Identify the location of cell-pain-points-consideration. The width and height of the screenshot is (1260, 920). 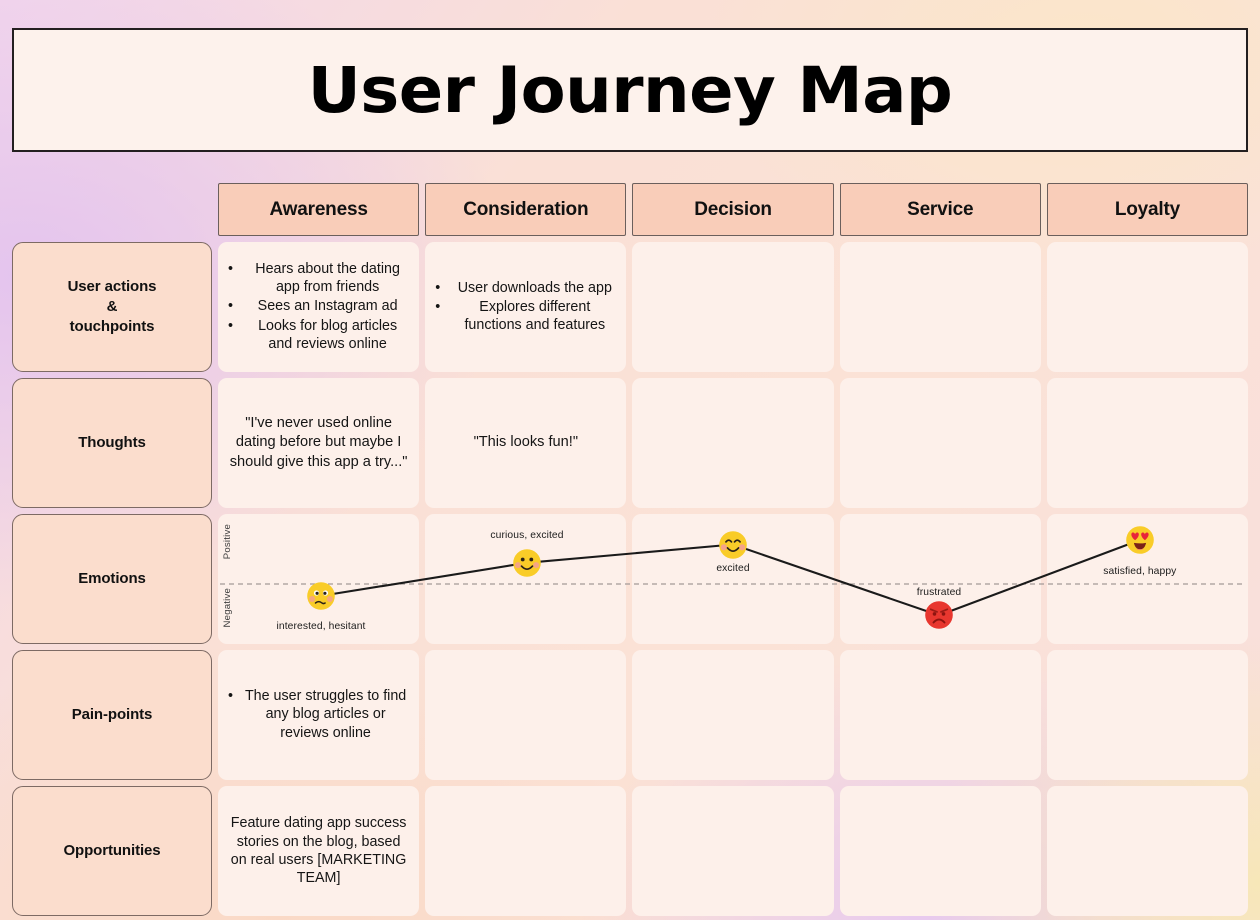
(526, 715).